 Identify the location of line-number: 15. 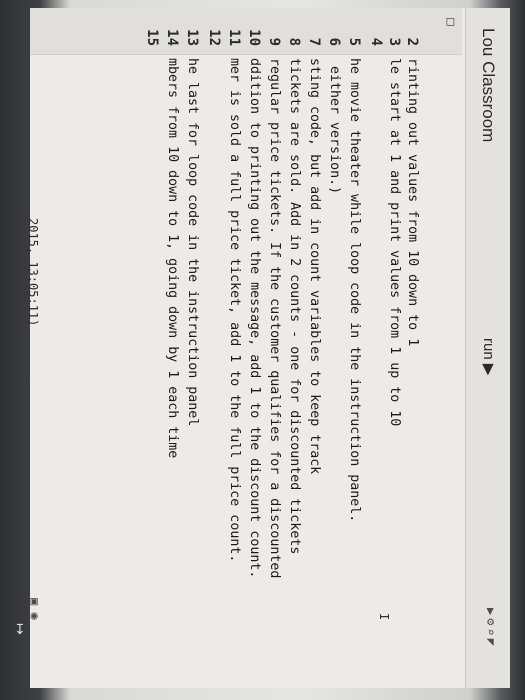
(152, 37).